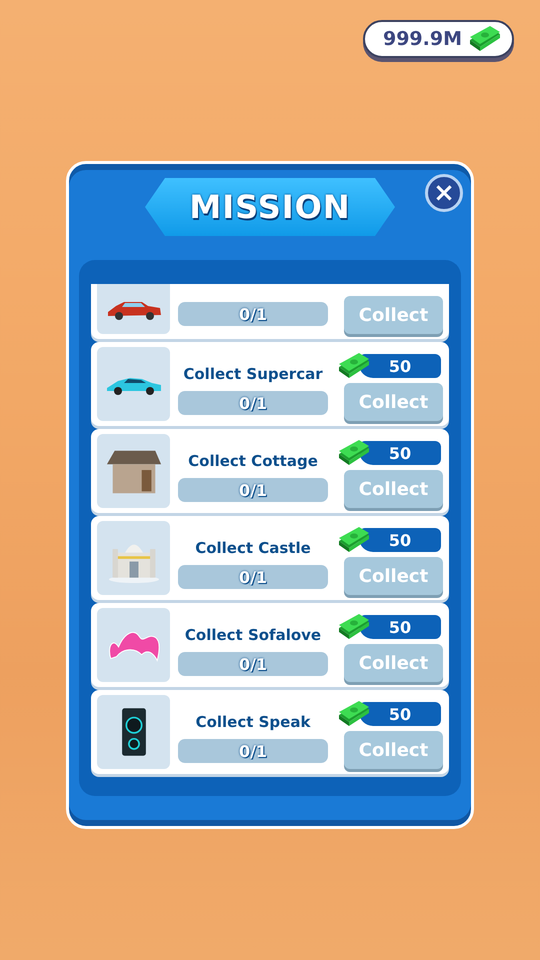  I want to click on mission-title: Collect Cottage, so click(253, 461).